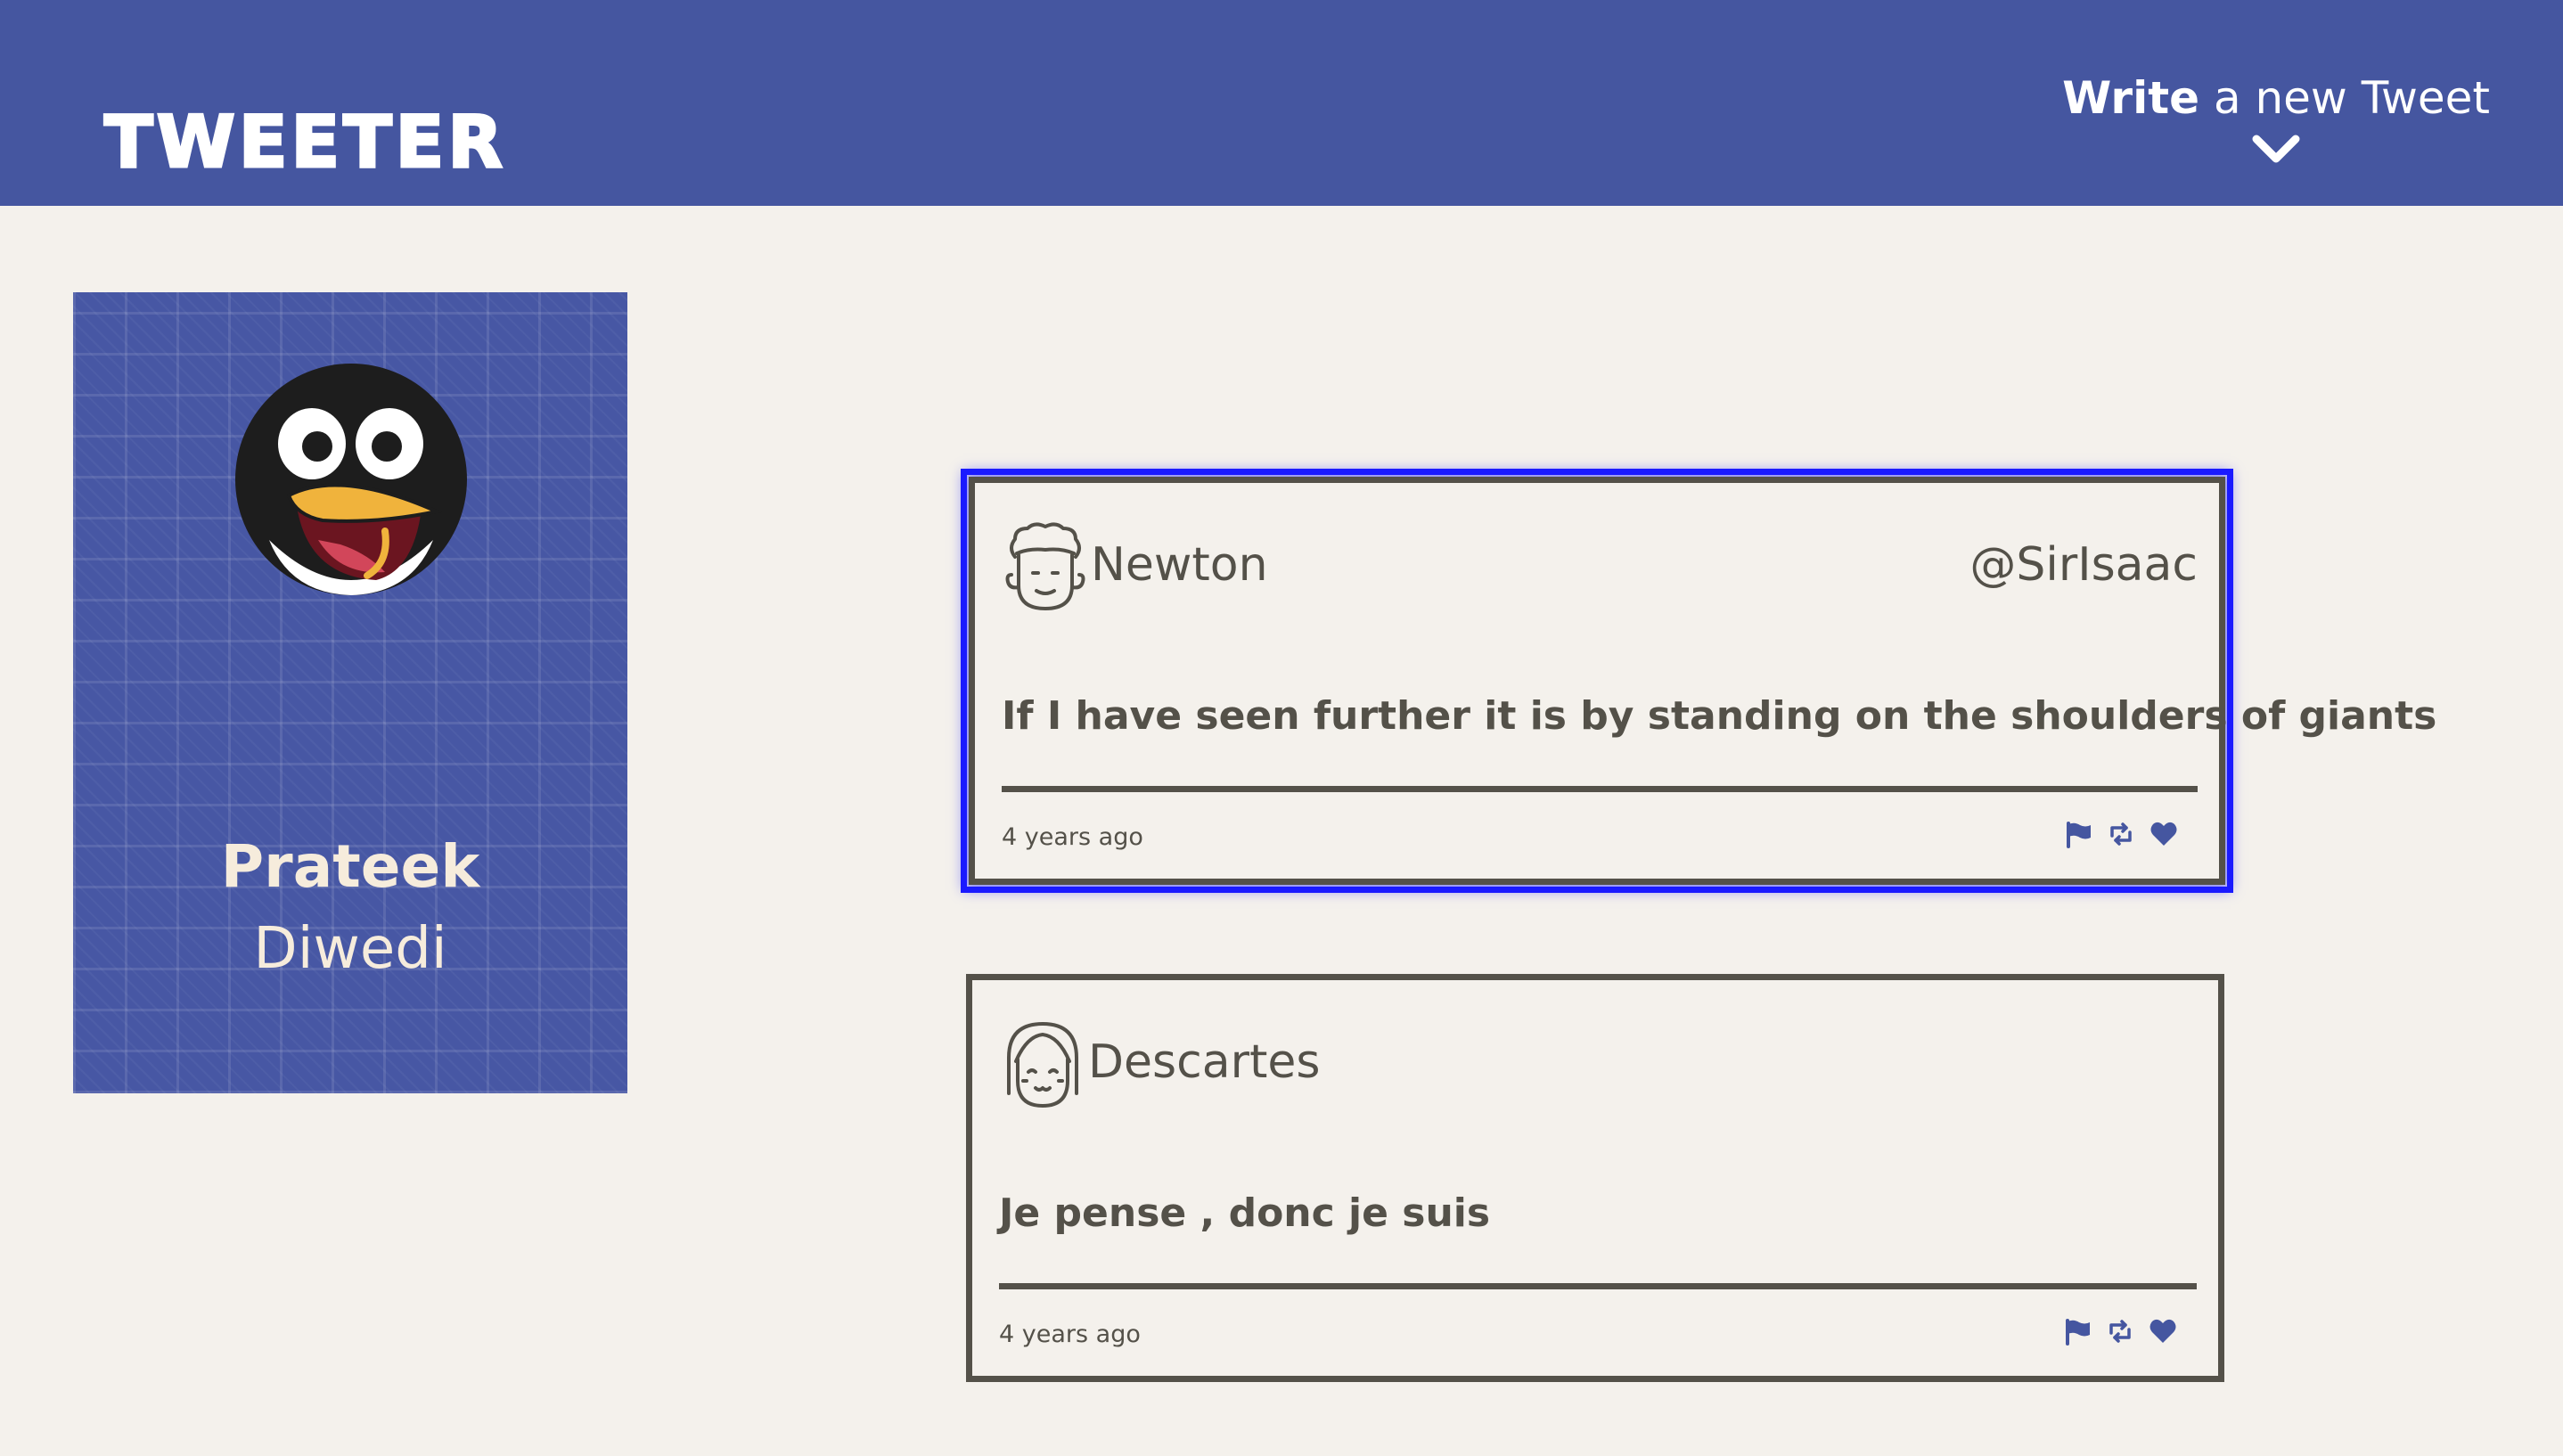 The image size is (2563, 1456). I want to click on tweet-author-handle: @SirIsaac, so click(2083, 565).